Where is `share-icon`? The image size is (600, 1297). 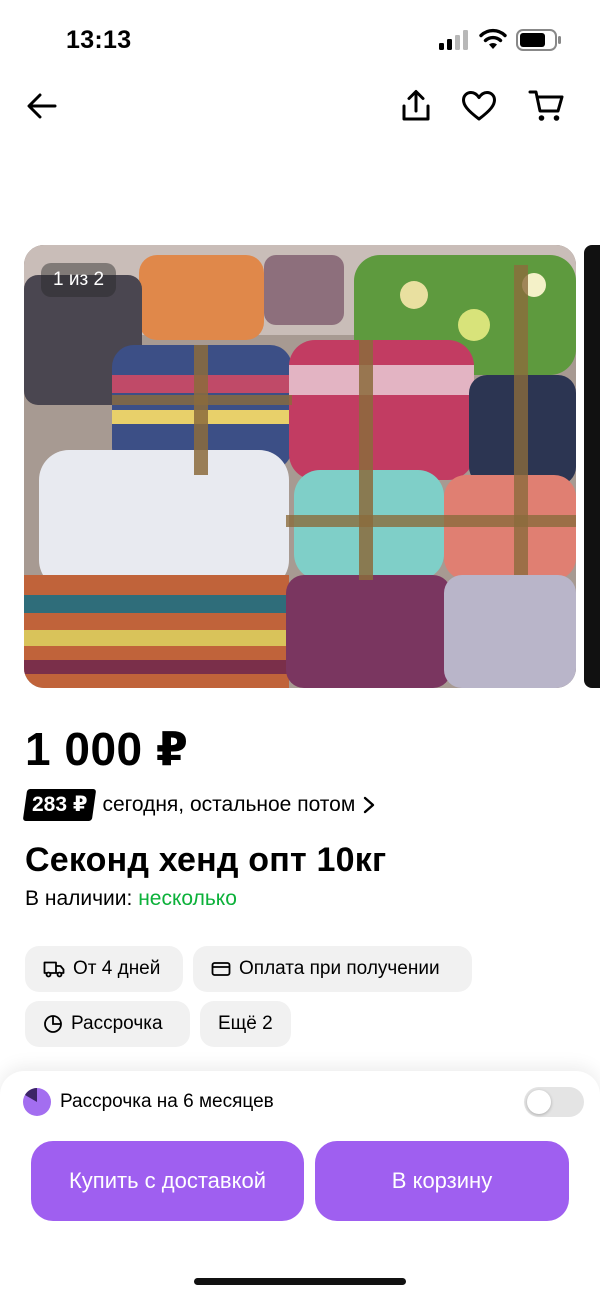
share-icon is located at coordinates (416, 105).